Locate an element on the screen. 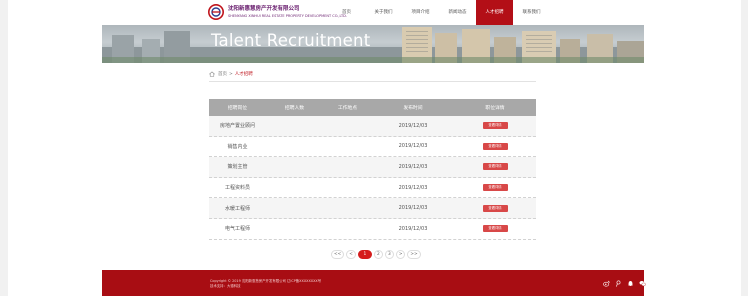 The width and height of the screenshot is (748, 296). page-first-button: << is located at coordinates (338, 254).